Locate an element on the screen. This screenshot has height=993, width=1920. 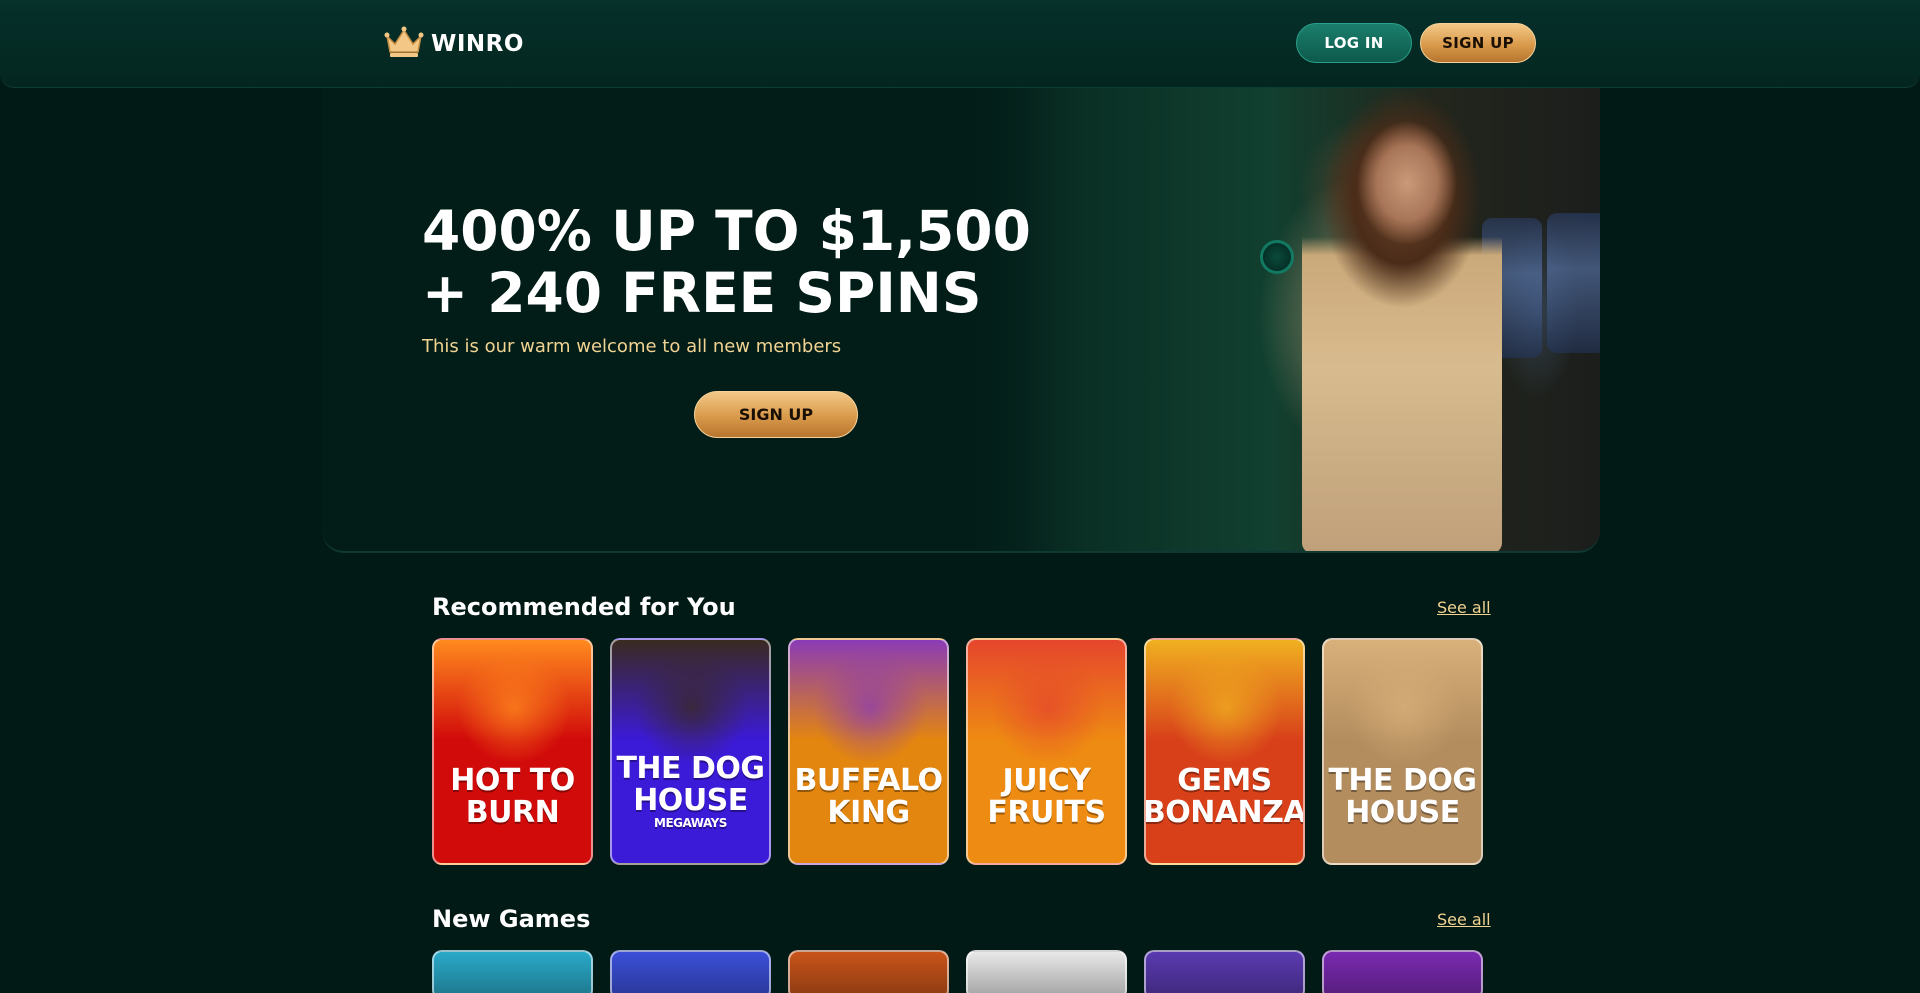
hero-signup-button: SIGN UP is located at coordinates (776, 414).